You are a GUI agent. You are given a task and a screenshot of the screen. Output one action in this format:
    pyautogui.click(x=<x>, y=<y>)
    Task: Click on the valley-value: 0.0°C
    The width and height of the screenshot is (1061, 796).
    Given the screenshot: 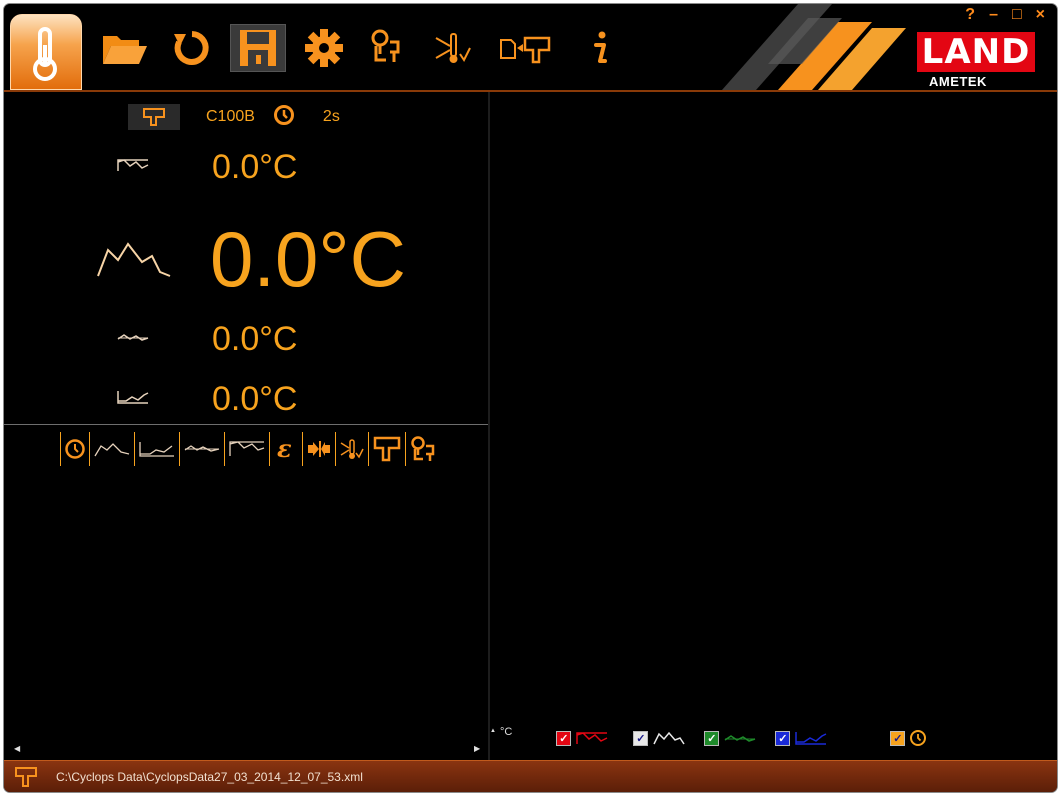 What is the action you would take?
    pyautogui.click(x=255, y=398)
    